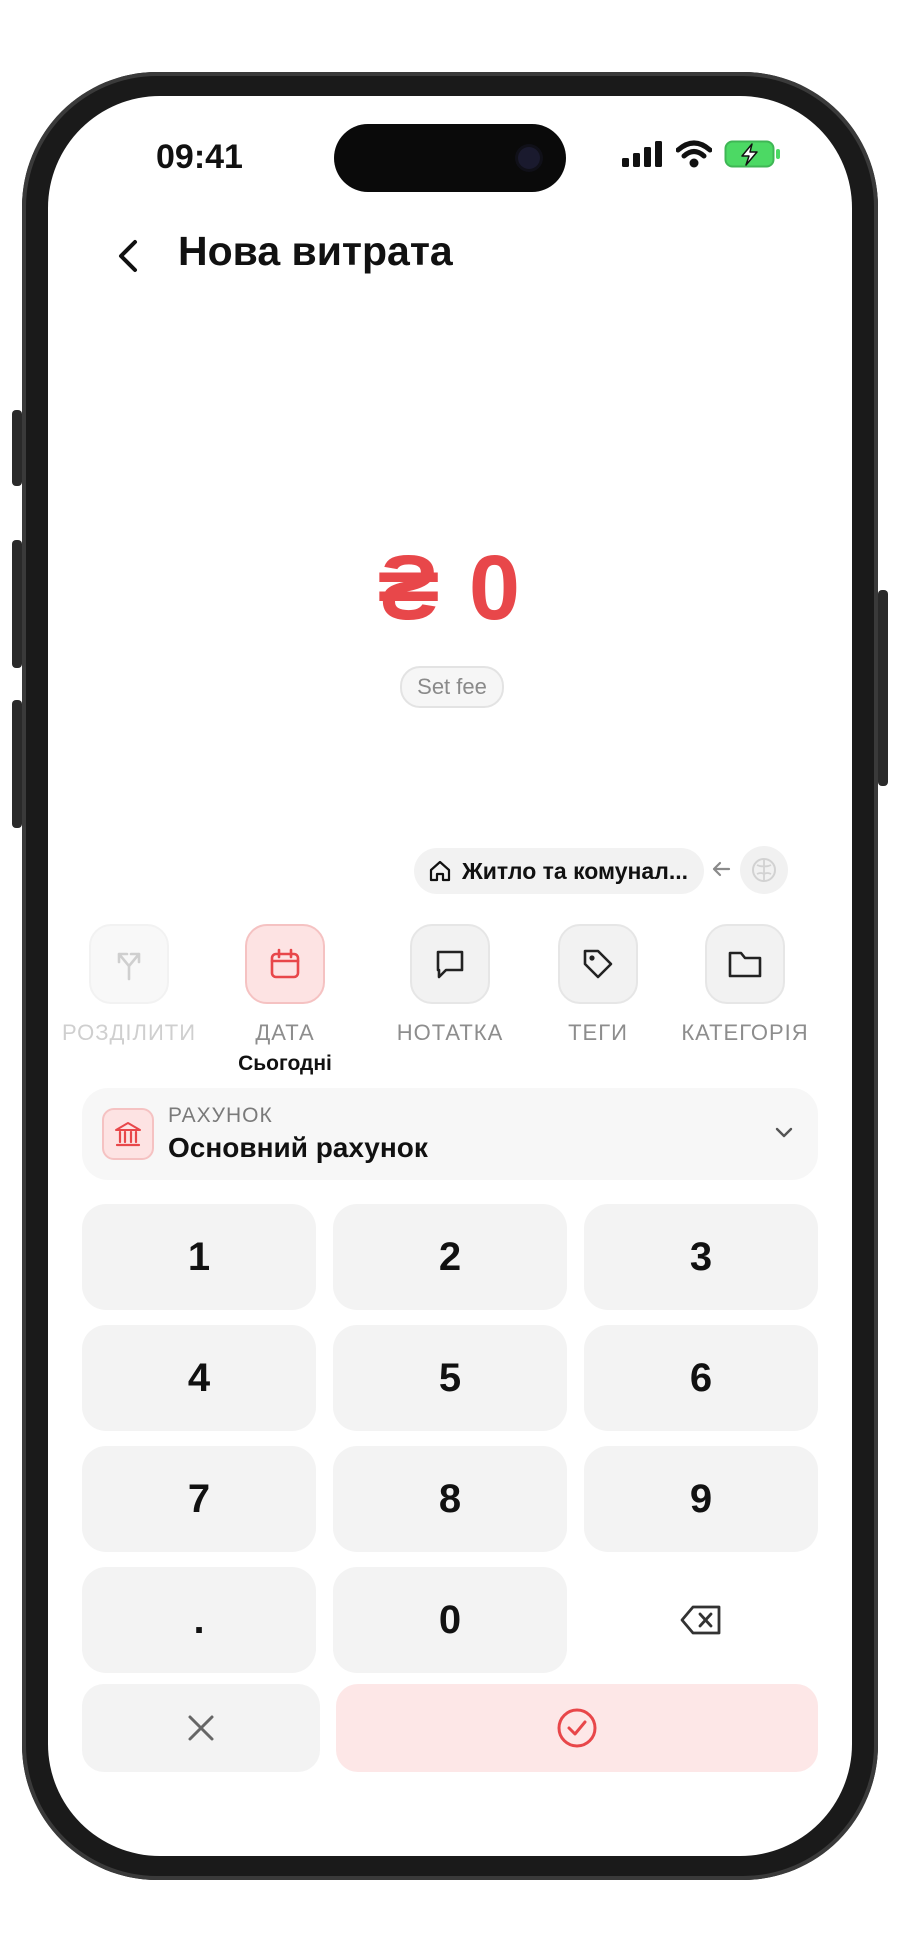 The height and width of the screenshot is (1955, 900). What do you see at coordinates (450, 1134) in the screenshot?
I see `account-selector: РАХУНОК Основний рахунок` at bounding box center [450, 1134].